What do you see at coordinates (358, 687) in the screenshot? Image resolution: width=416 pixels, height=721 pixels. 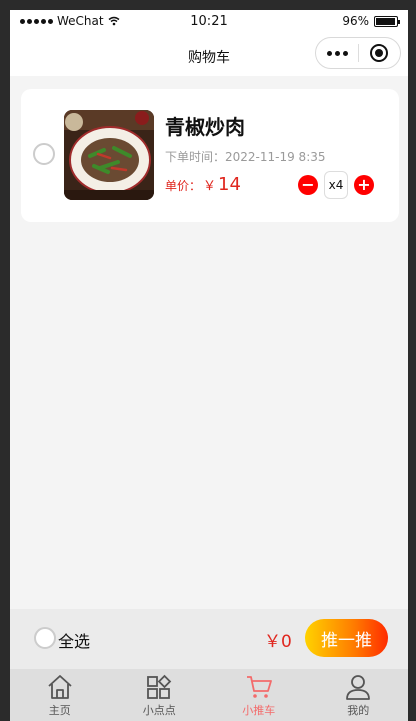 I see `user-icon` at bounding box center [358, 687].